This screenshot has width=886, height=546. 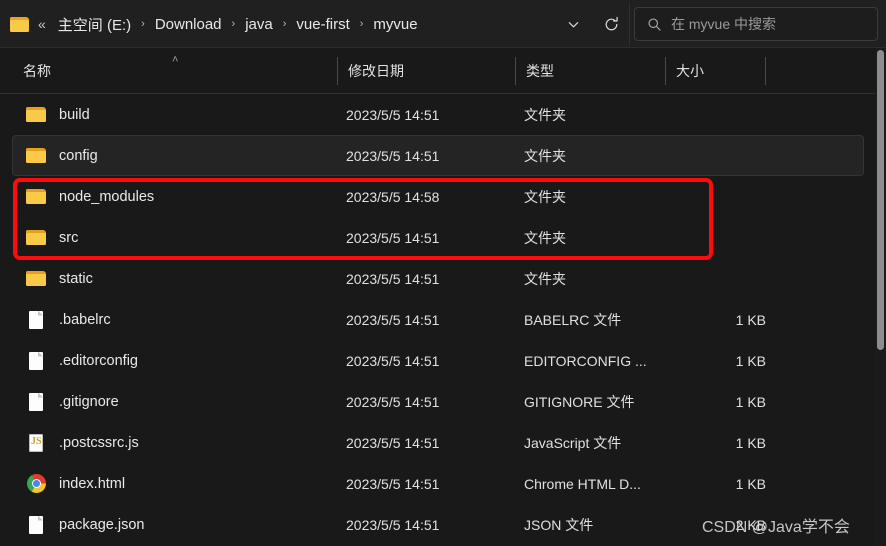 I want to click on file-name-label: .babelrc, so click(x=85, y=319).